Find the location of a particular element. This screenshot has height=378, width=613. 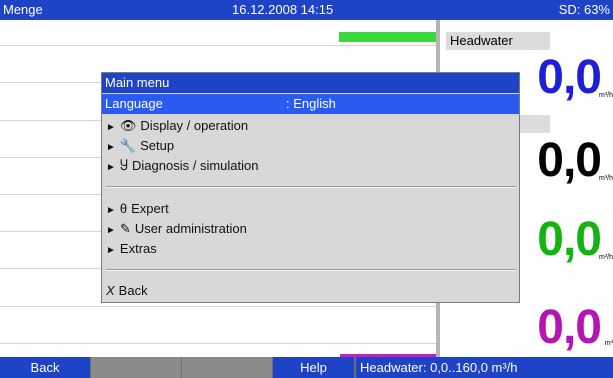

expert-icon: θ is located at coordinates (123, 208).